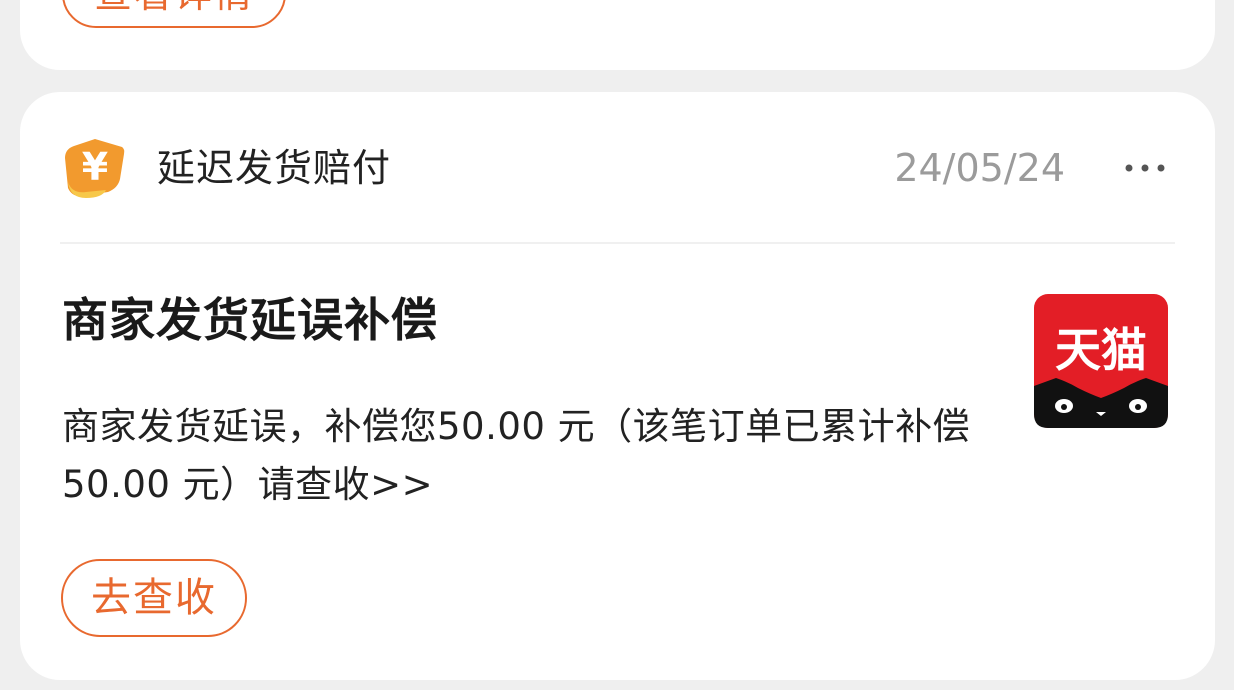  Describe the element at coordinates (174, 14) in the screenshot. I see `view-details-button: 查看详情` at that location.